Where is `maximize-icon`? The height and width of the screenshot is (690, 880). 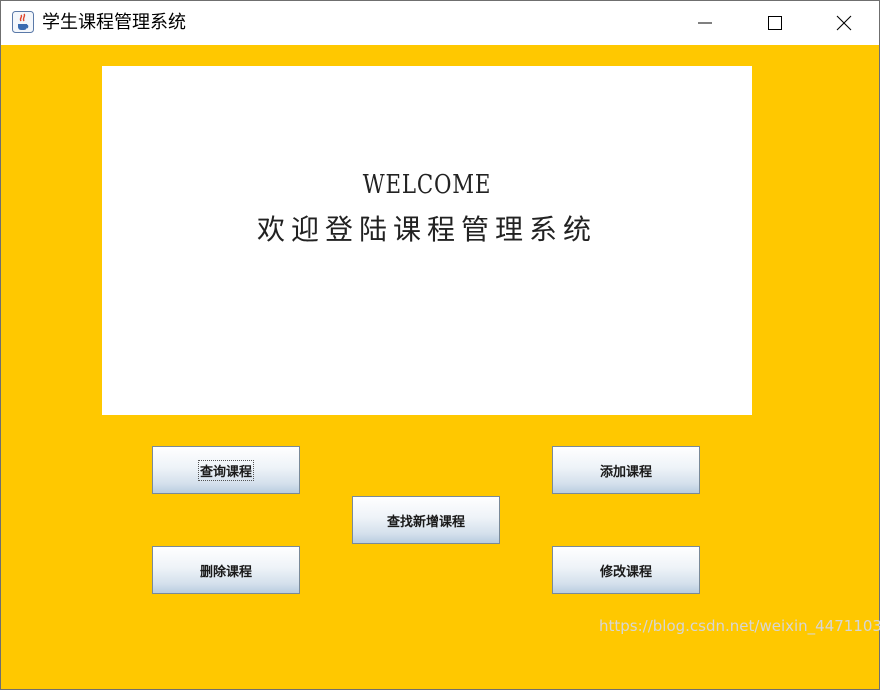
maximize-icon is located at coordinates (775, 23).